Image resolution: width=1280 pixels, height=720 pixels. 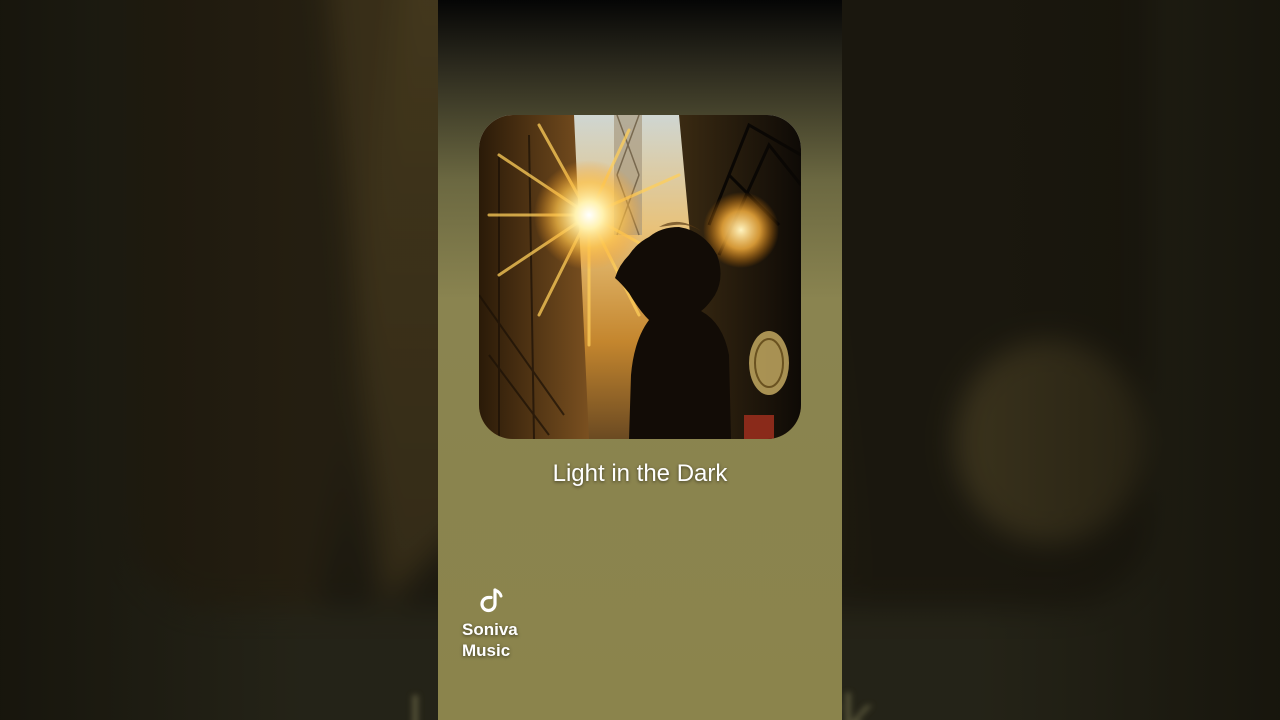 I want to click on music-note-icon, so click(x=491, y=600).